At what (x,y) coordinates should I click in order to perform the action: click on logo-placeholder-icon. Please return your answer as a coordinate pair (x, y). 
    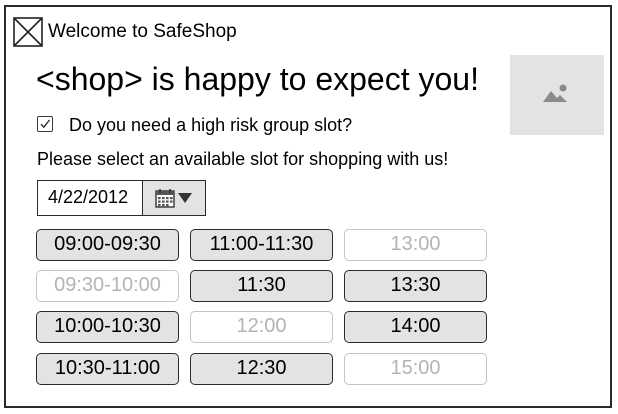
    Looking at the image, I should click on (28, 32).